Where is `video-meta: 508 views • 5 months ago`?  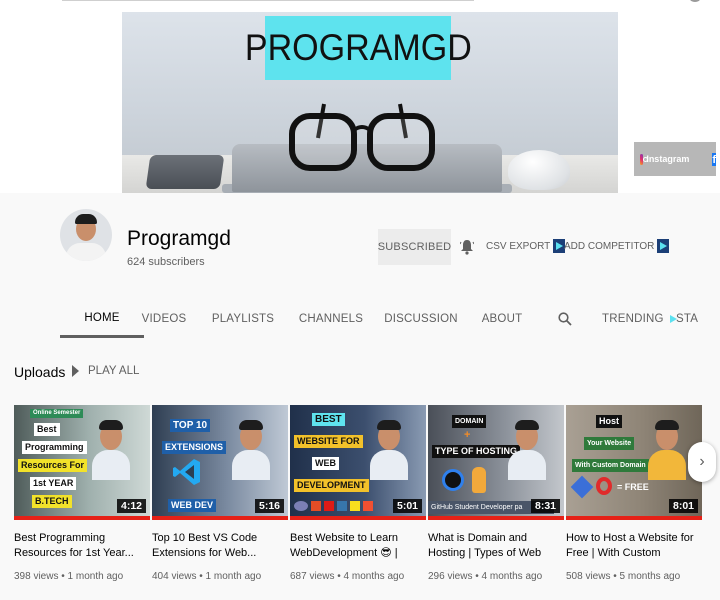
video-meta: 508 views • 5 months ago is located at coordinates (634, 576).